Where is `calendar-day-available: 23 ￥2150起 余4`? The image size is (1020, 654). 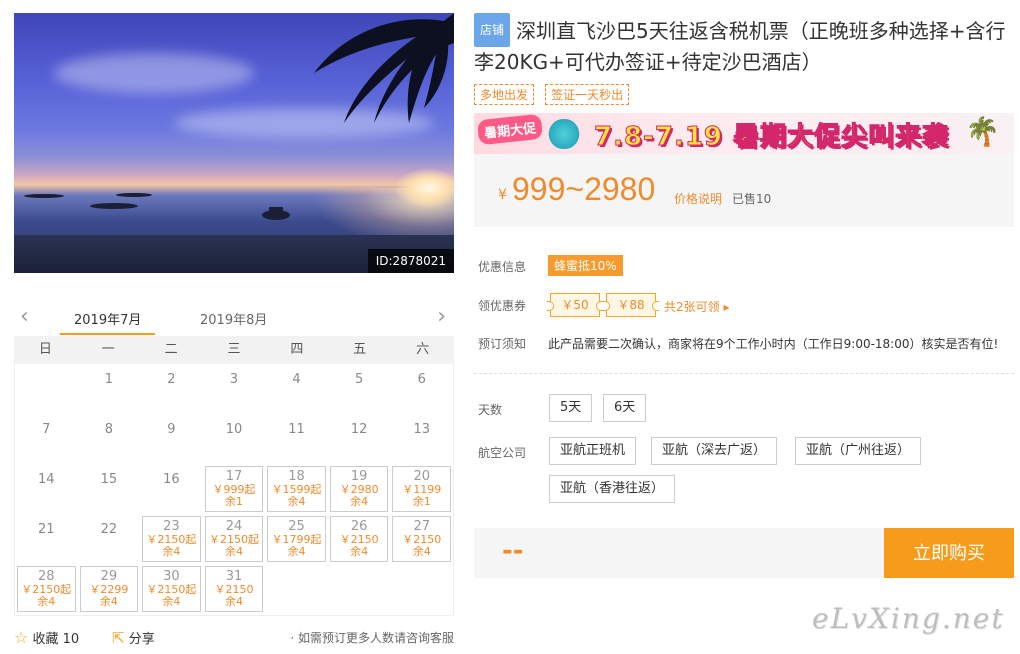 calendar-day-available: 23 ￥2150起 余4 is located at coordinates (171, 539).